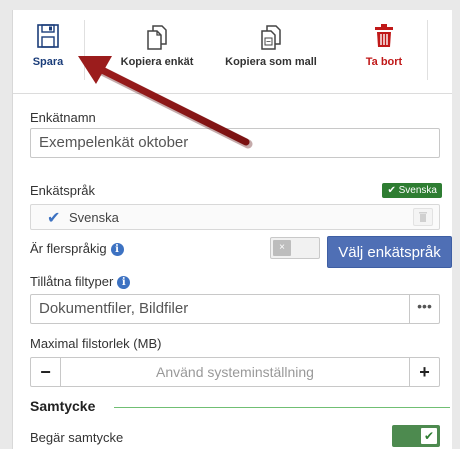  Describe the element at coordinates (68, 248) in the screenshot. I see `multilingual-label: Är flerspråkig` at that location.